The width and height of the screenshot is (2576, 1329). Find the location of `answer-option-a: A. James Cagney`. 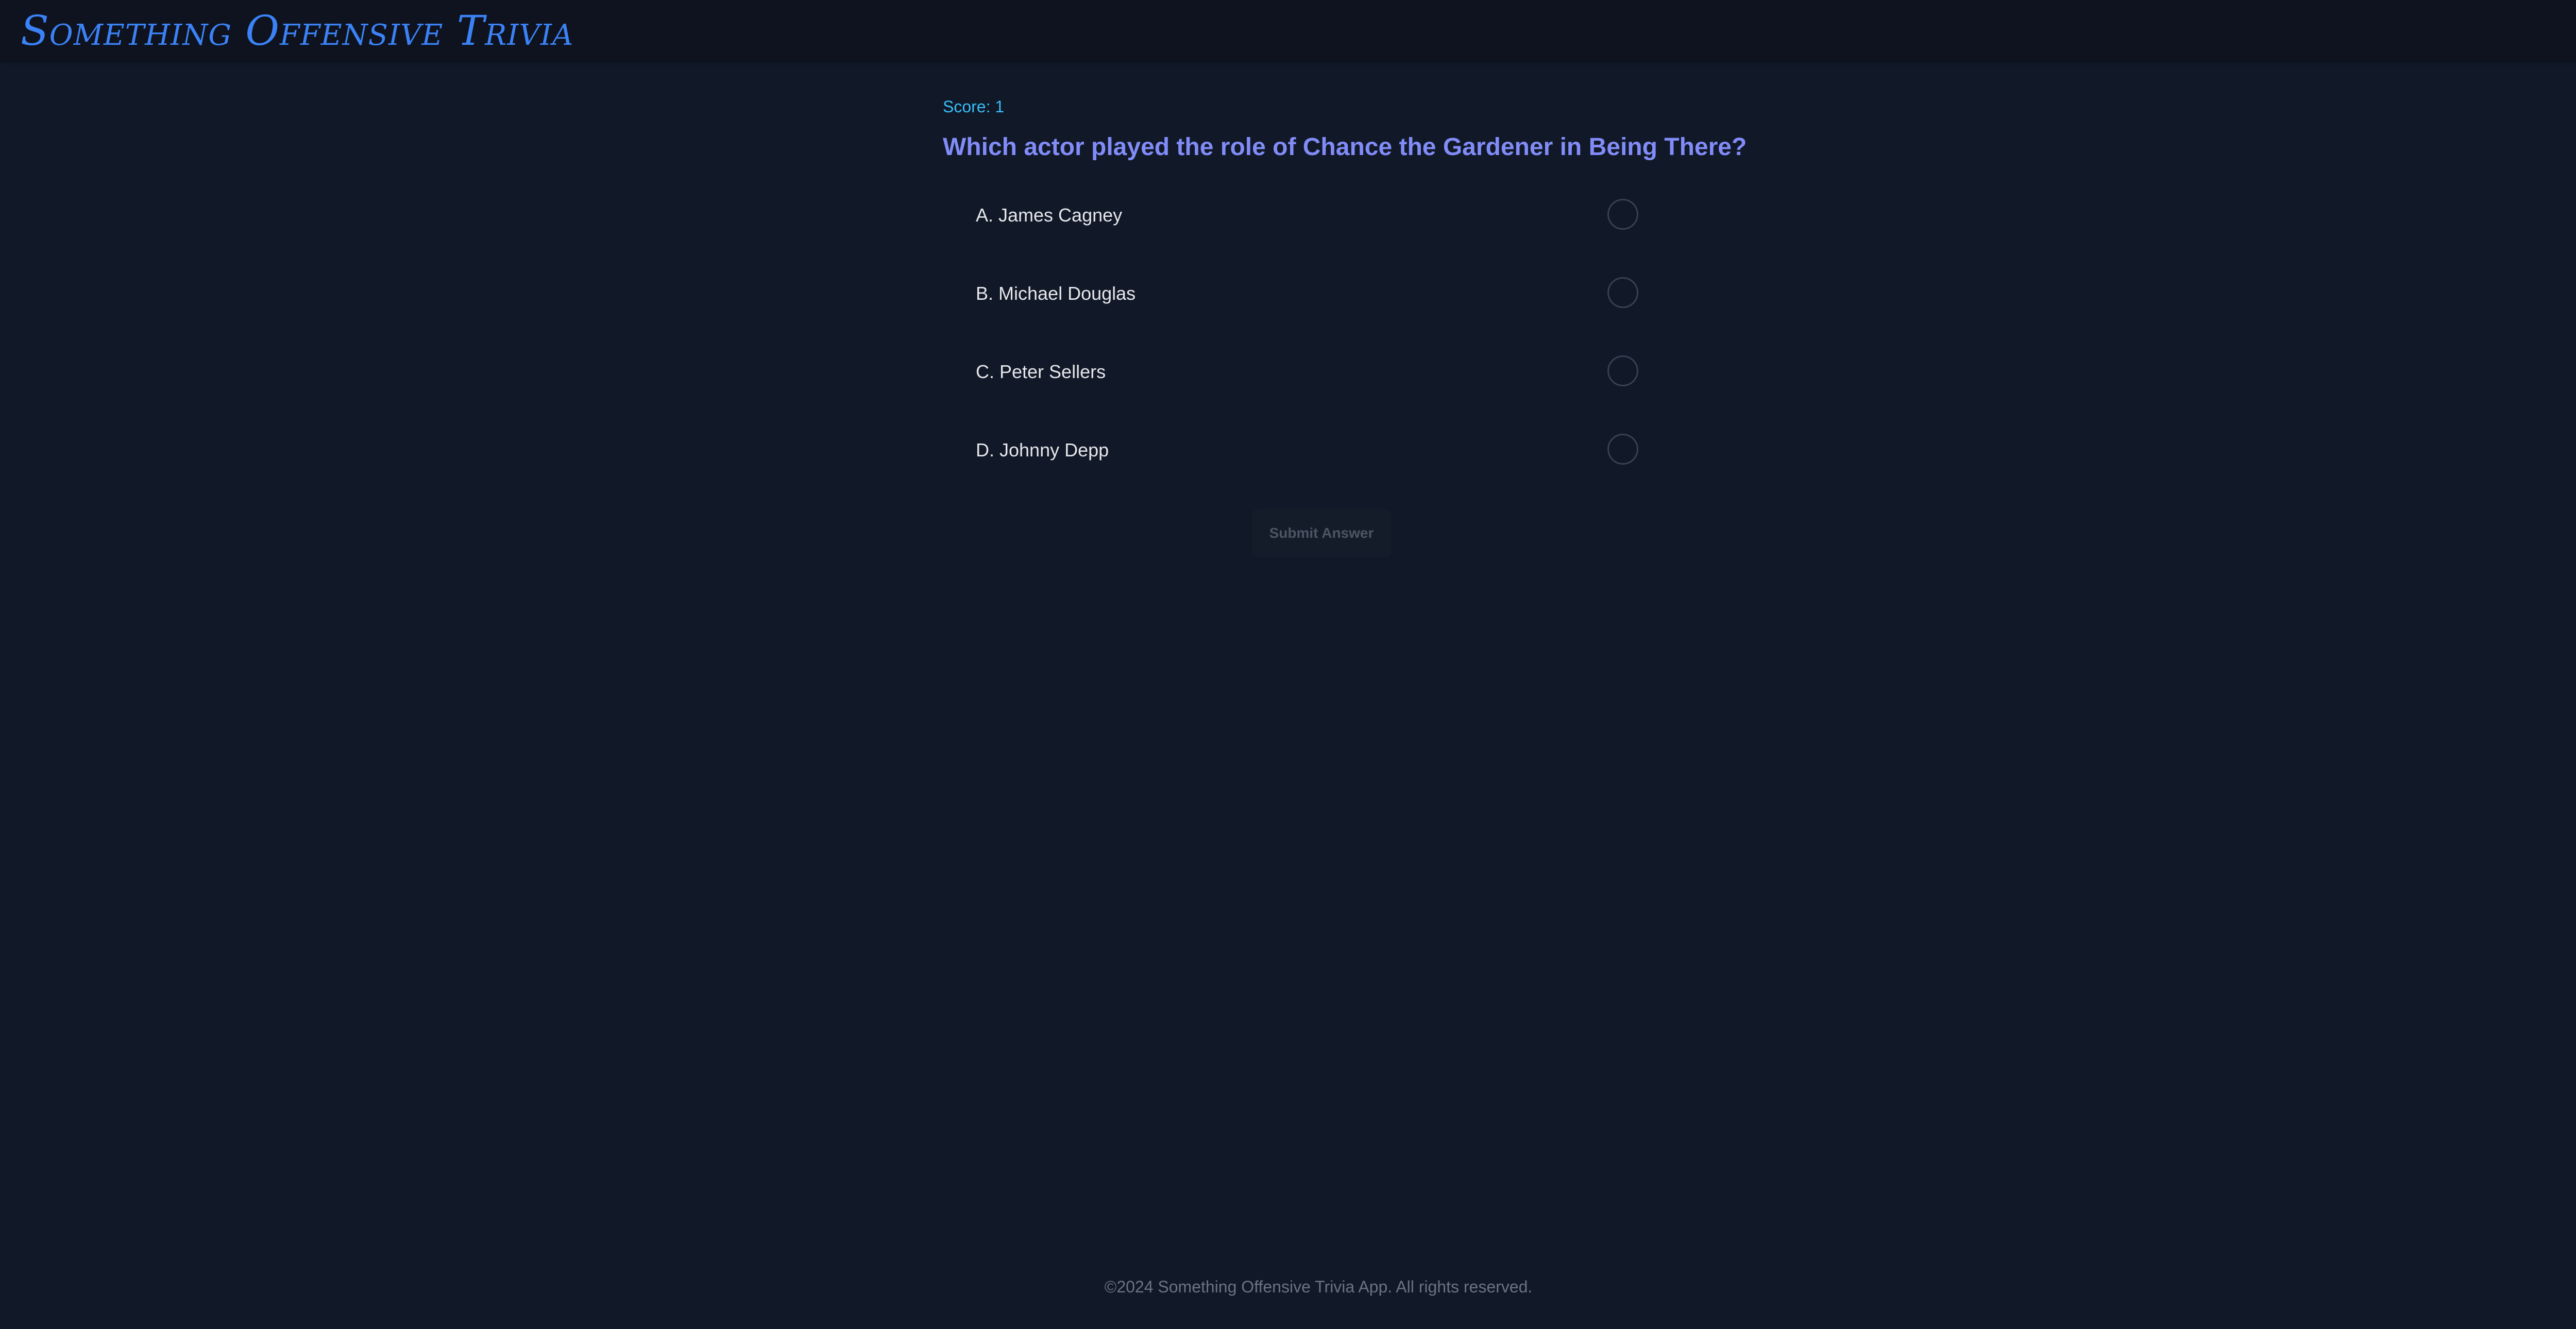

answer-option-a: A. James Cagney is located at coordinates (1306, 215).